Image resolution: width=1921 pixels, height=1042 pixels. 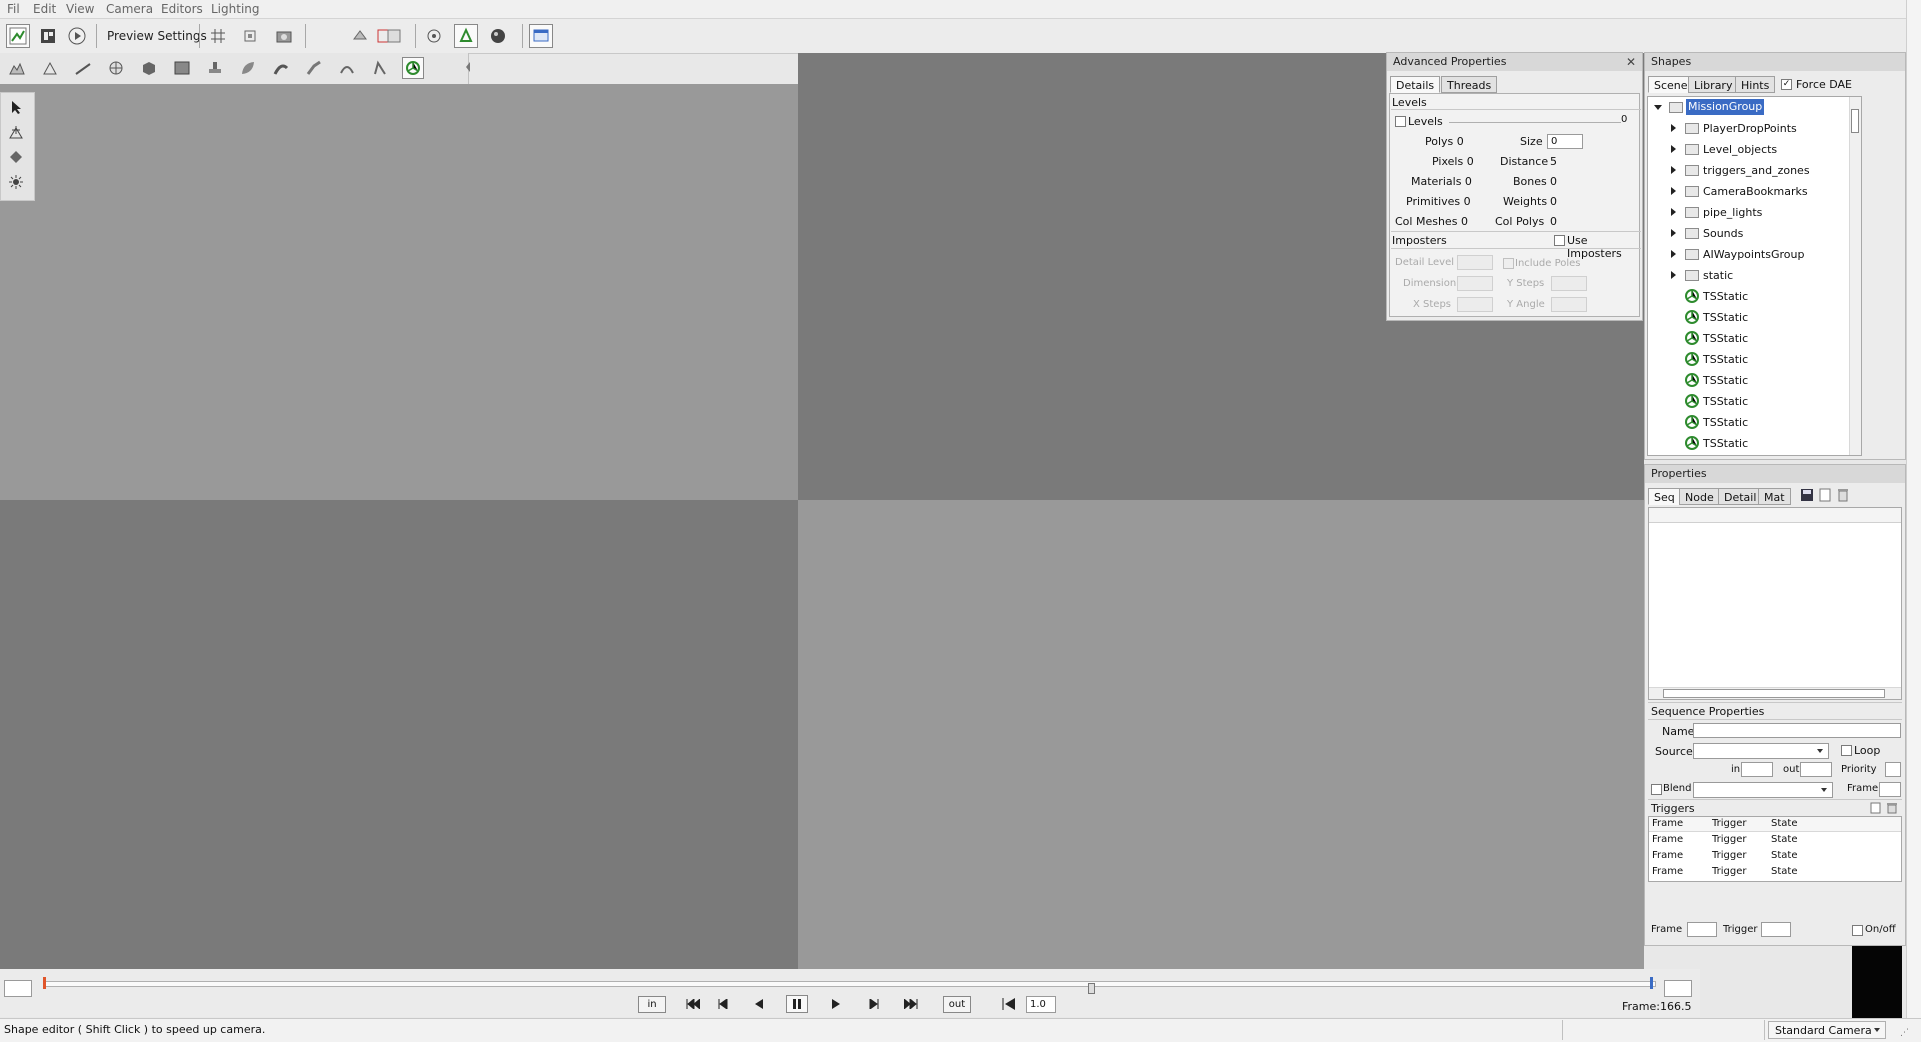 What do you see at coordinates (182, 9) in the screenshot?
I see `menu-editors: Editors` at bounding box center [182, 9].